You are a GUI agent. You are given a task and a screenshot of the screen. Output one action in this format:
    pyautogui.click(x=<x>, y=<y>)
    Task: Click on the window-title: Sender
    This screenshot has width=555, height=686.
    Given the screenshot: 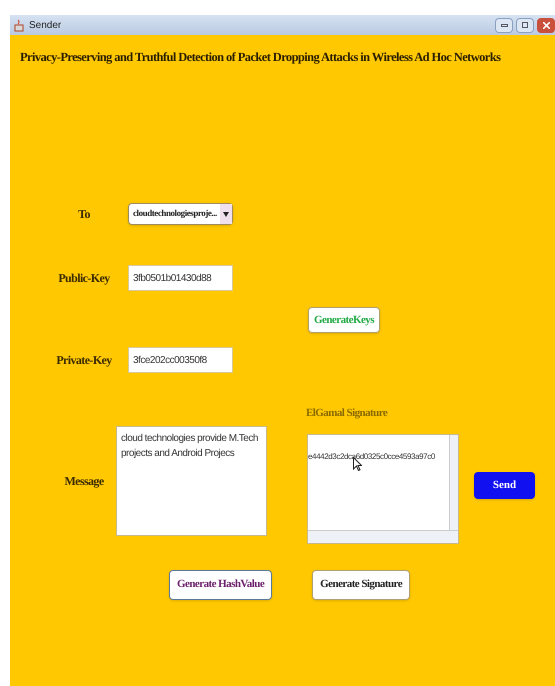 What is the action you would take?
    pyautogui.click(x=45, y=25)
    